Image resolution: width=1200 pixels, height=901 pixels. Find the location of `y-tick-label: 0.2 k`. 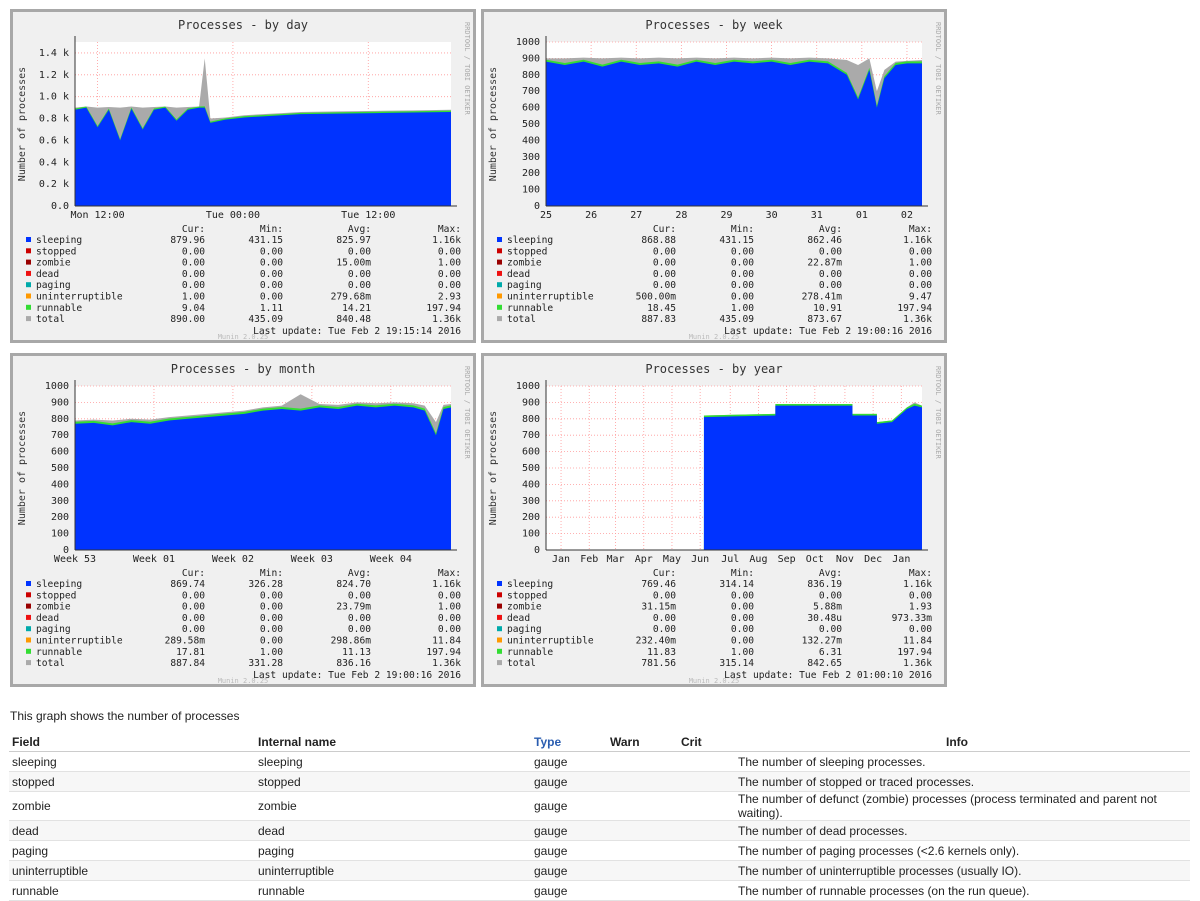

y-tick-label: 0.2 k is located at coordinates (54, 184).